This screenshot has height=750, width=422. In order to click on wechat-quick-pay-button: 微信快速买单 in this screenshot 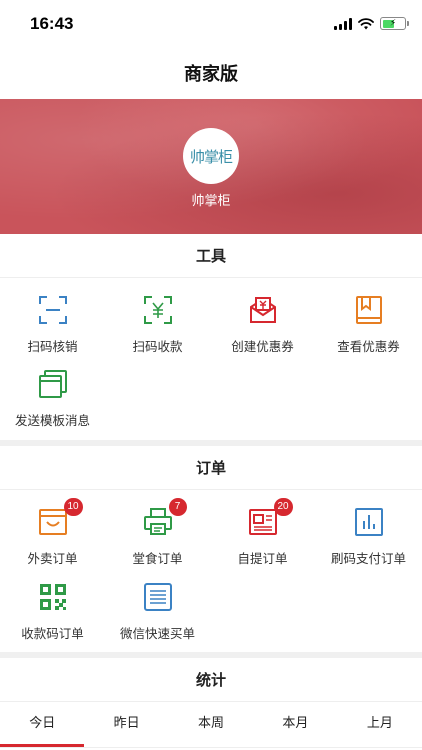, I will do `click(157, 612)`.